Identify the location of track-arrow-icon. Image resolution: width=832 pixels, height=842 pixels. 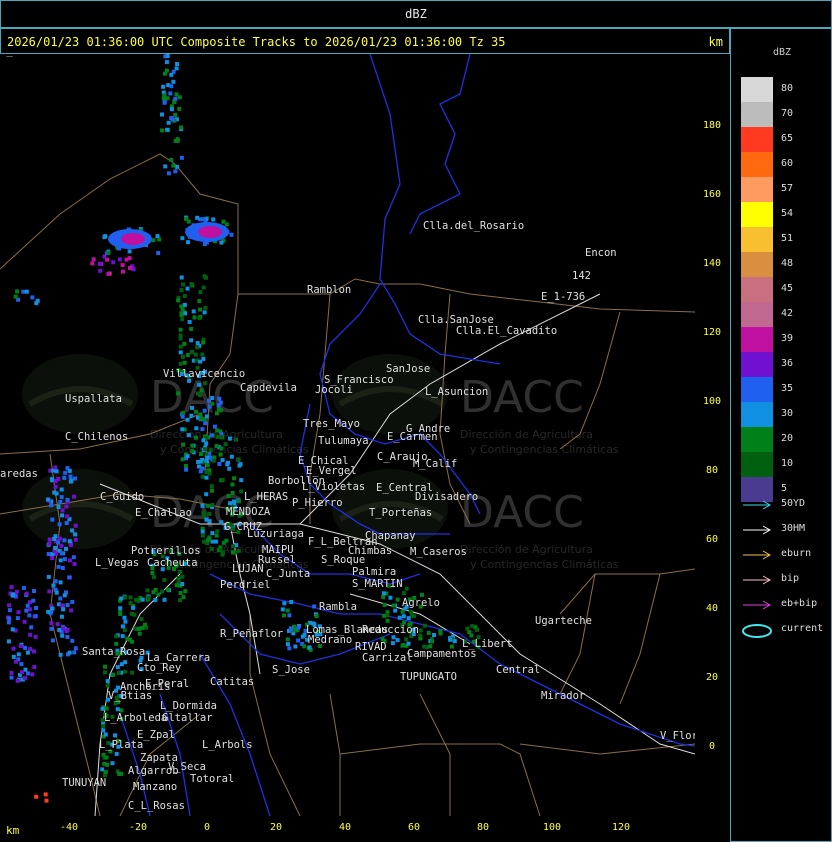
(757, 505).